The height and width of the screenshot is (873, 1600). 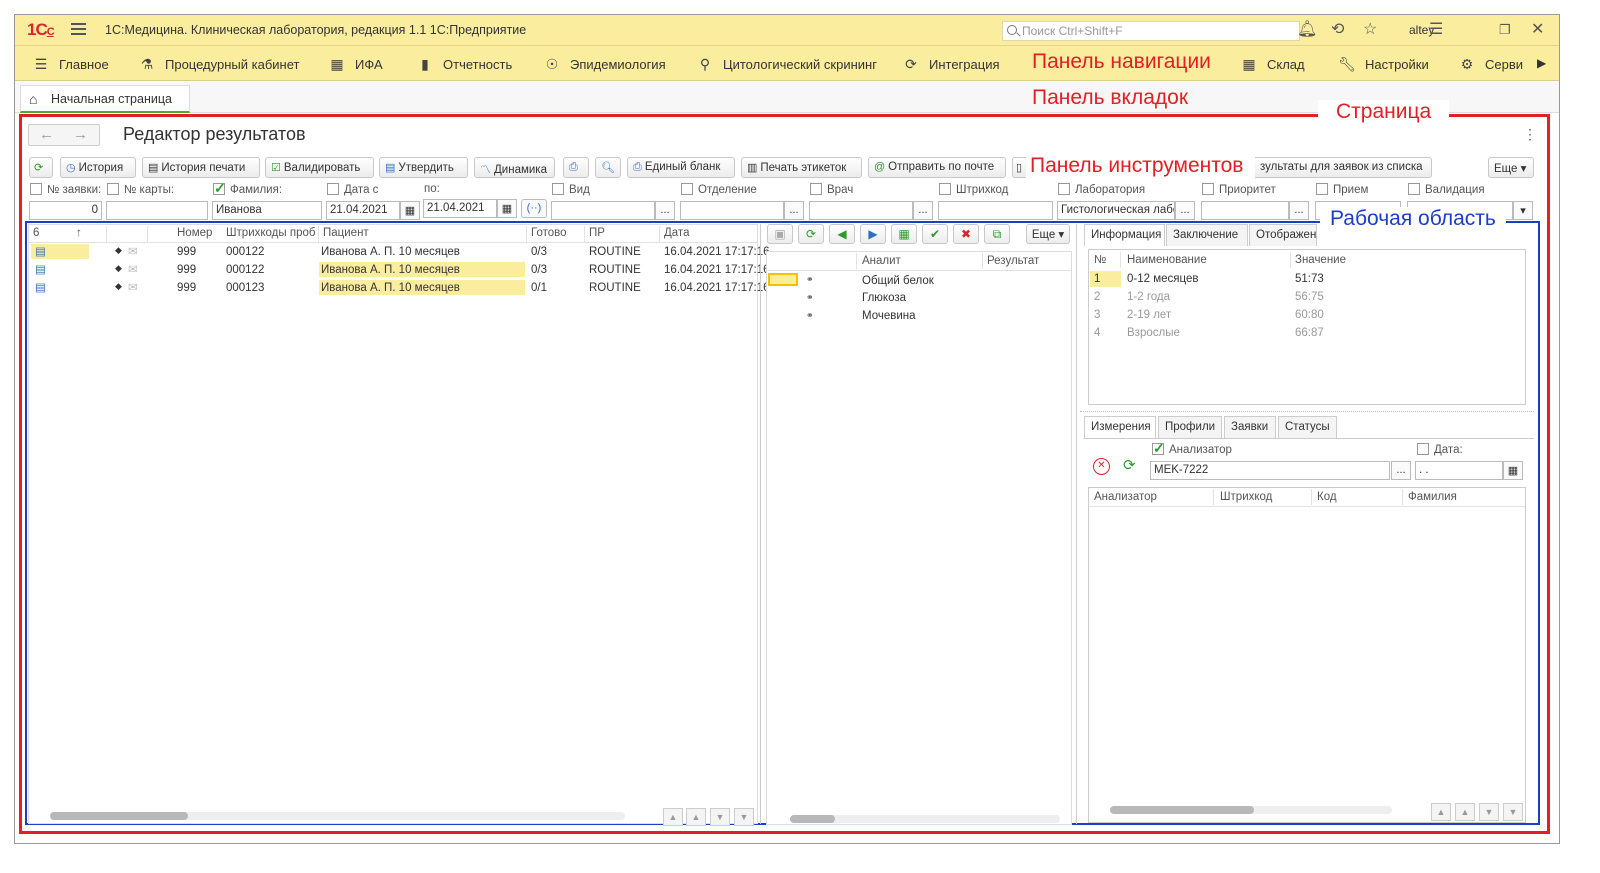 What do you see at coordinates (267, 210) in the screenshot?
I see `surname-field: Иванова` at bounding box center [267, 210].